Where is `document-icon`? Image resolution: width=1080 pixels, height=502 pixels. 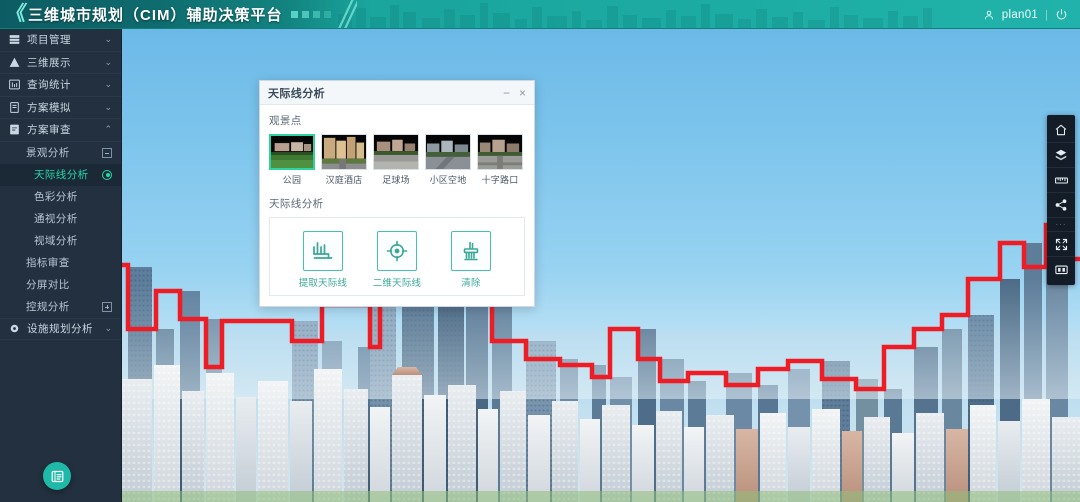 document-icon is located at coordinates (14, 107).